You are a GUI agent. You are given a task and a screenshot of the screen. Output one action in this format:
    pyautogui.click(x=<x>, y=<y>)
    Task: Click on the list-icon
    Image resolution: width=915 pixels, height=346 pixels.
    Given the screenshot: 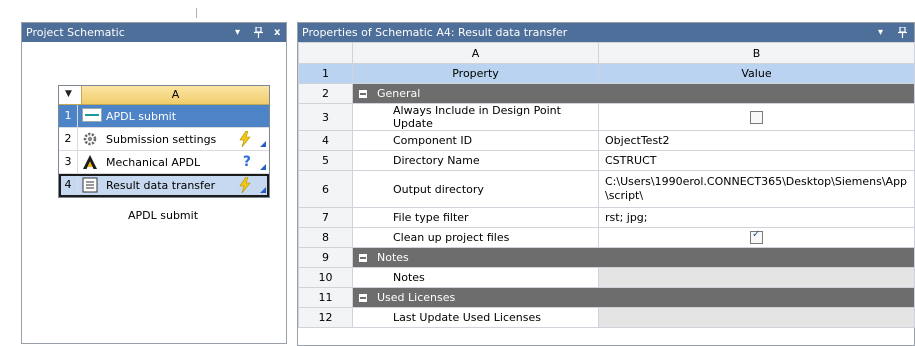 What is the action you would take?
    pyautogui.click(x=92, y=185)
    